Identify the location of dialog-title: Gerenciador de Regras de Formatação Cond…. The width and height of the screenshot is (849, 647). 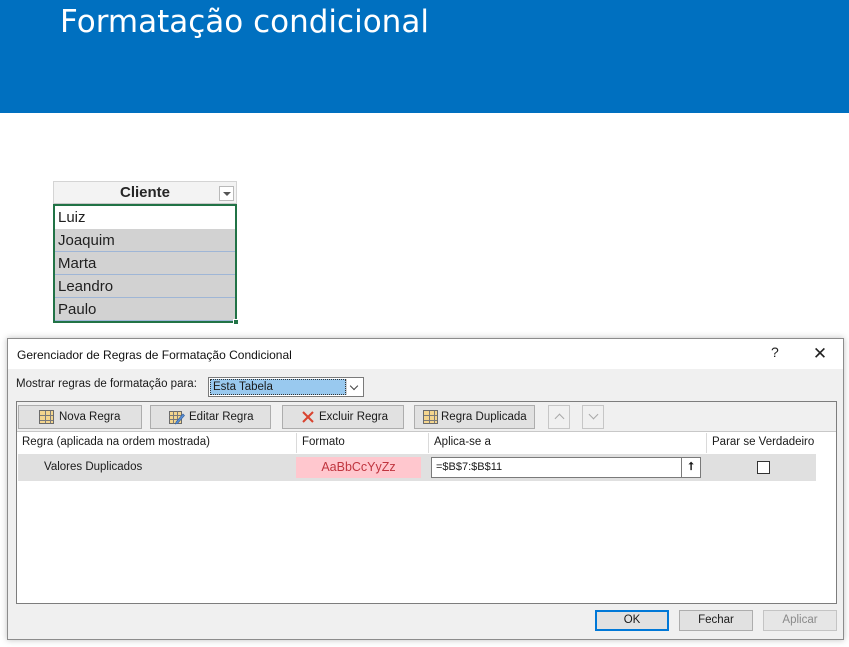
(154, 355).